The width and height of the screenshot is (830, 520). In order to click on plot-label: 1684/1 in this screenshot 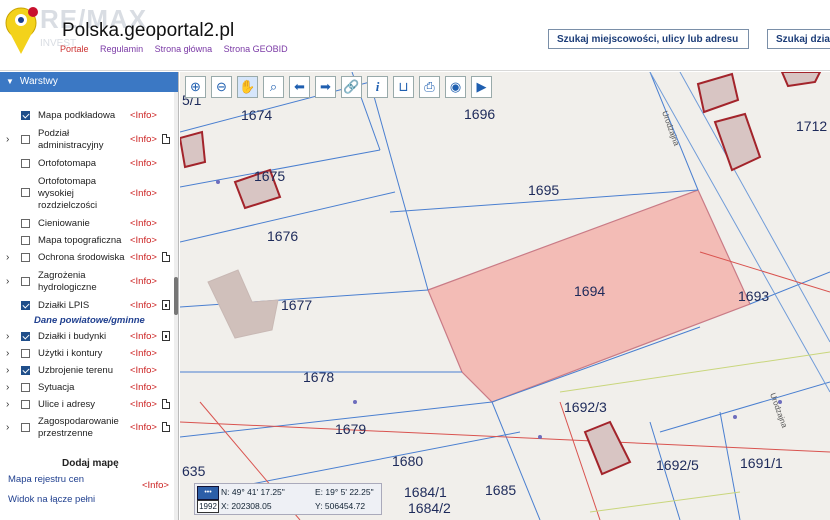, I will do `click(425, 492)`.